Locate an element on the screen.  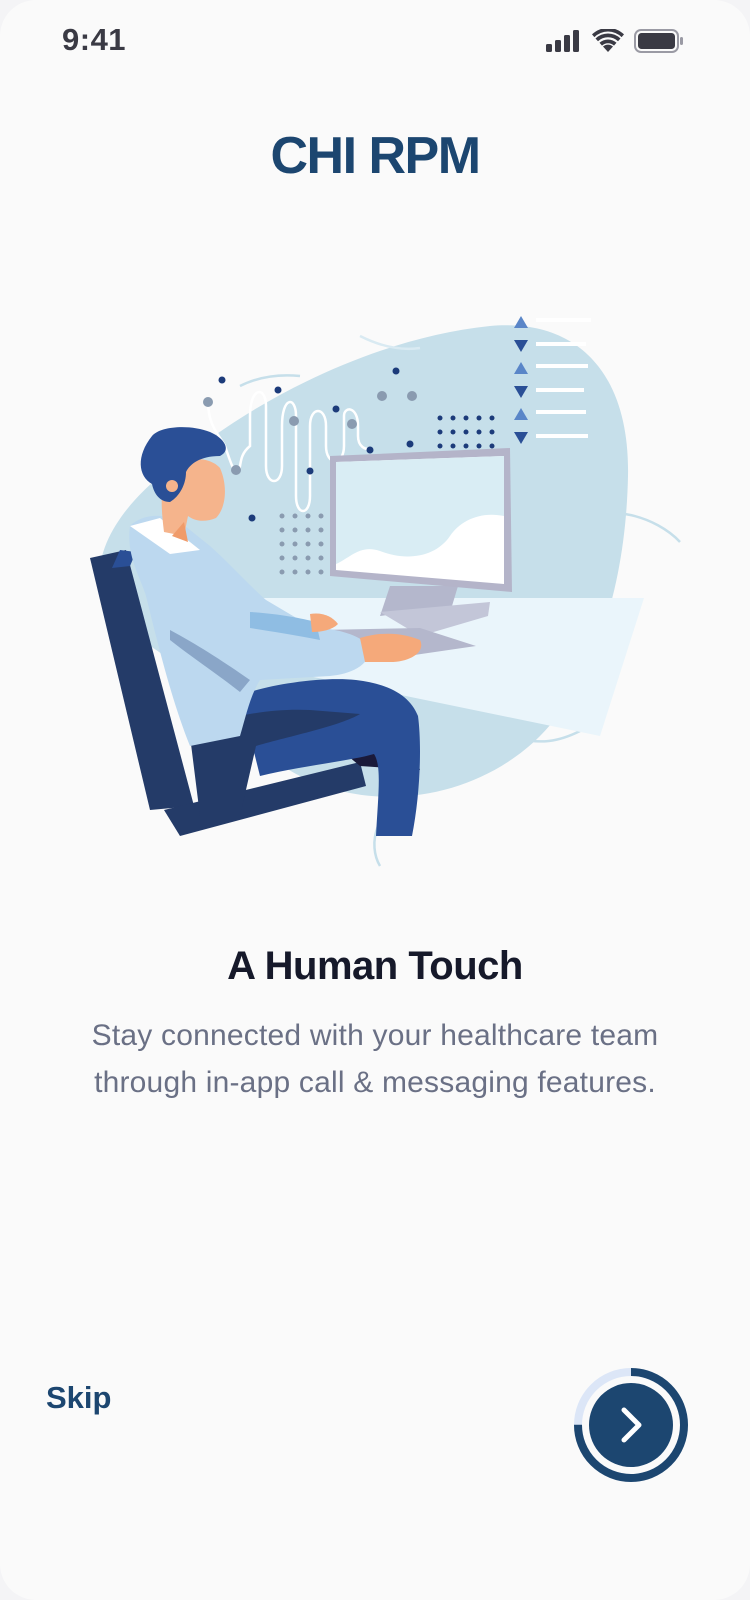
status-bar: 9:41 is located at coordinates (375, 43).